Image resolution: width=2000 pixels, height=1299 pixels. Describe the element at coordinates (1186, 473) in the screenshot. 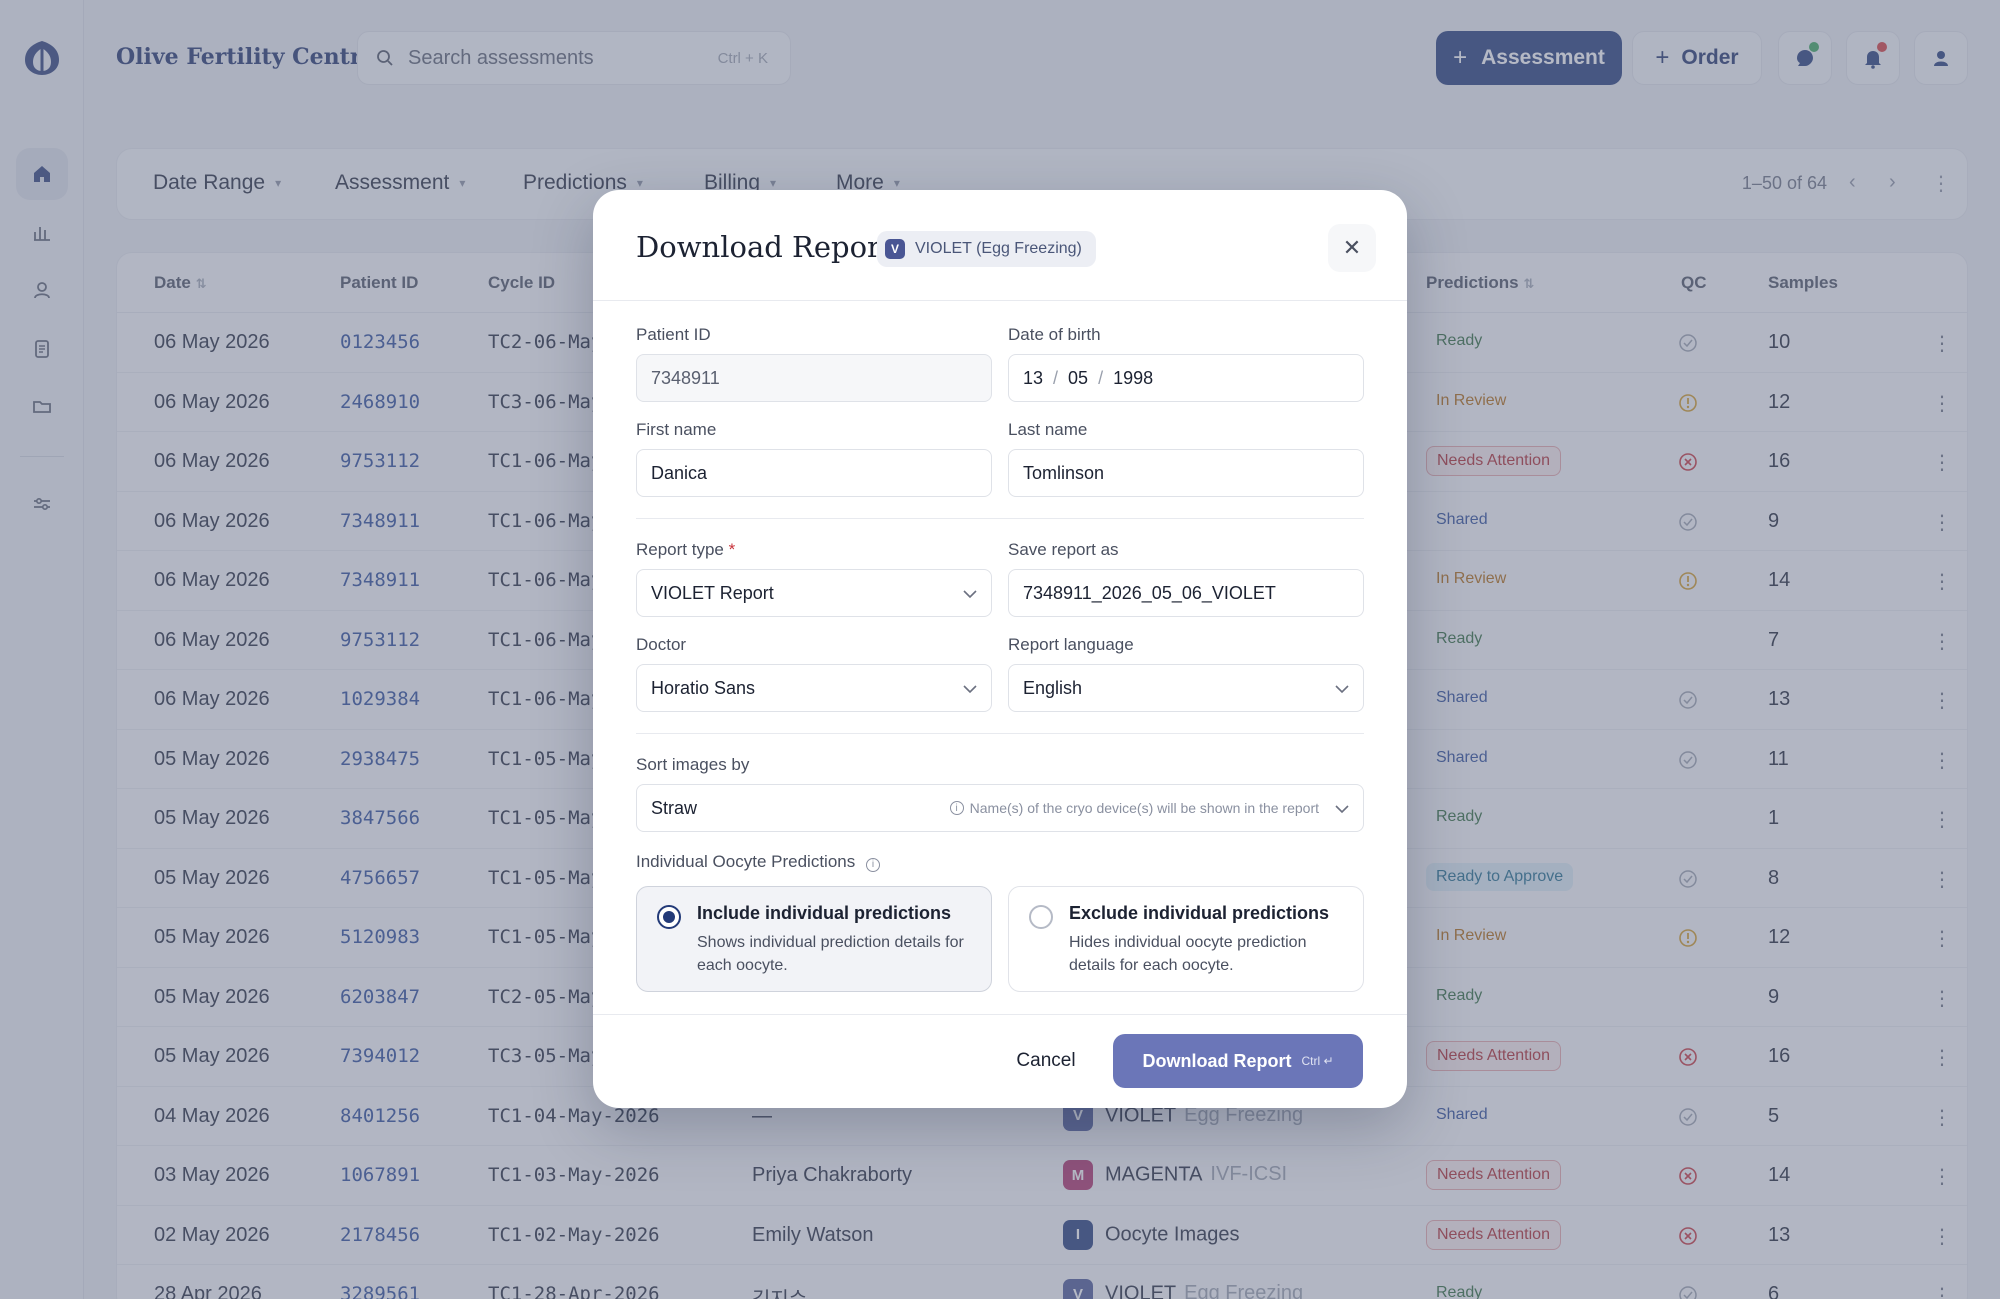

I see `last-name-field: Tomlinson` at that location.